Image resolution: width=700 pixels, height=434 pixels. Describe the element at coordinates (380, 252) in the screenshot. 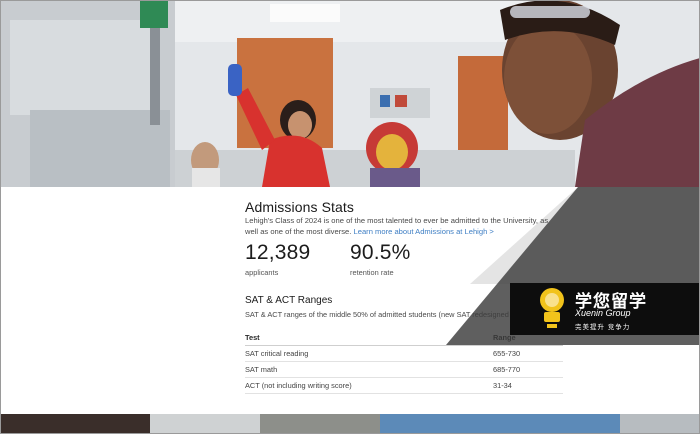

I see `retention-stat-value: 90.5%` at that location.